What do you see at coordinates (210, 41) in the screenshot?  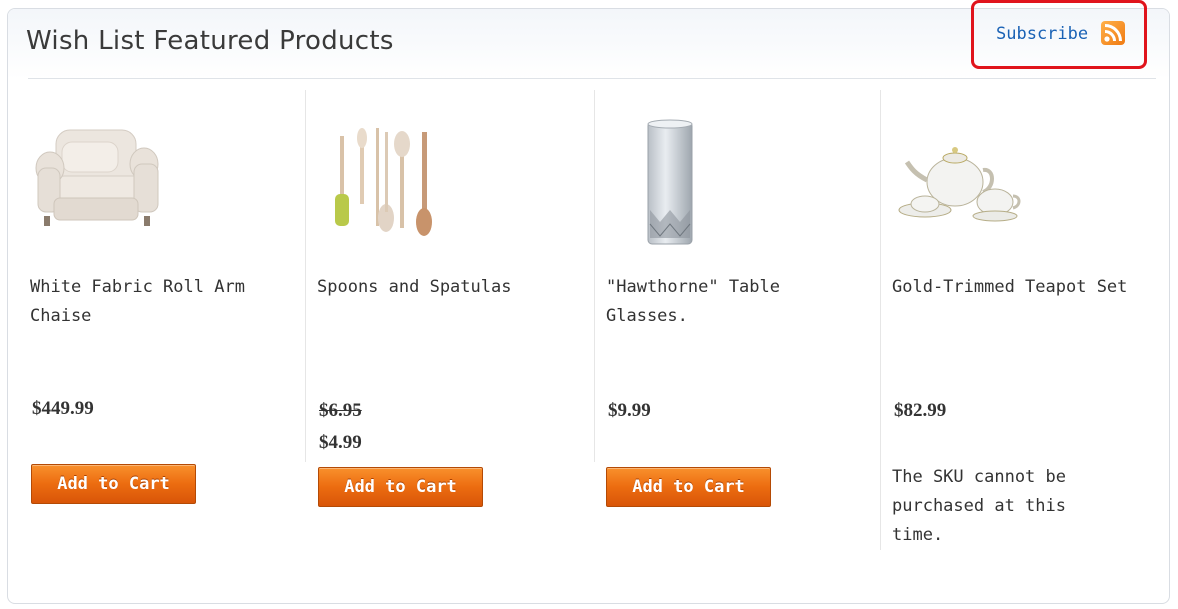 I see `widget-title: Wish List Featured Products` at bounding box center [210, 41].